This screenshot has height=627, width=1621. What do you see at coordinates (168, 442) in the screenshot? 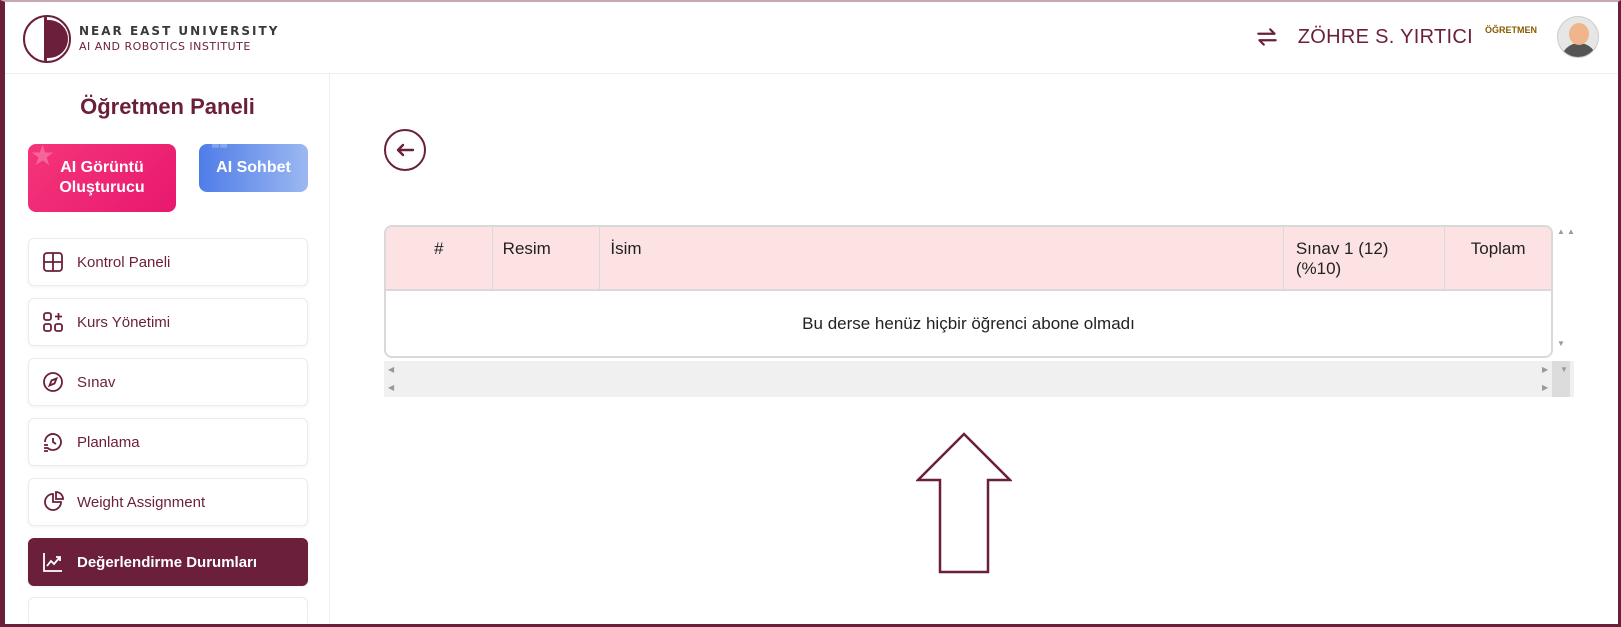
I see `sidebar-item-planlama: Planlama` at bounding box center [168, 442].